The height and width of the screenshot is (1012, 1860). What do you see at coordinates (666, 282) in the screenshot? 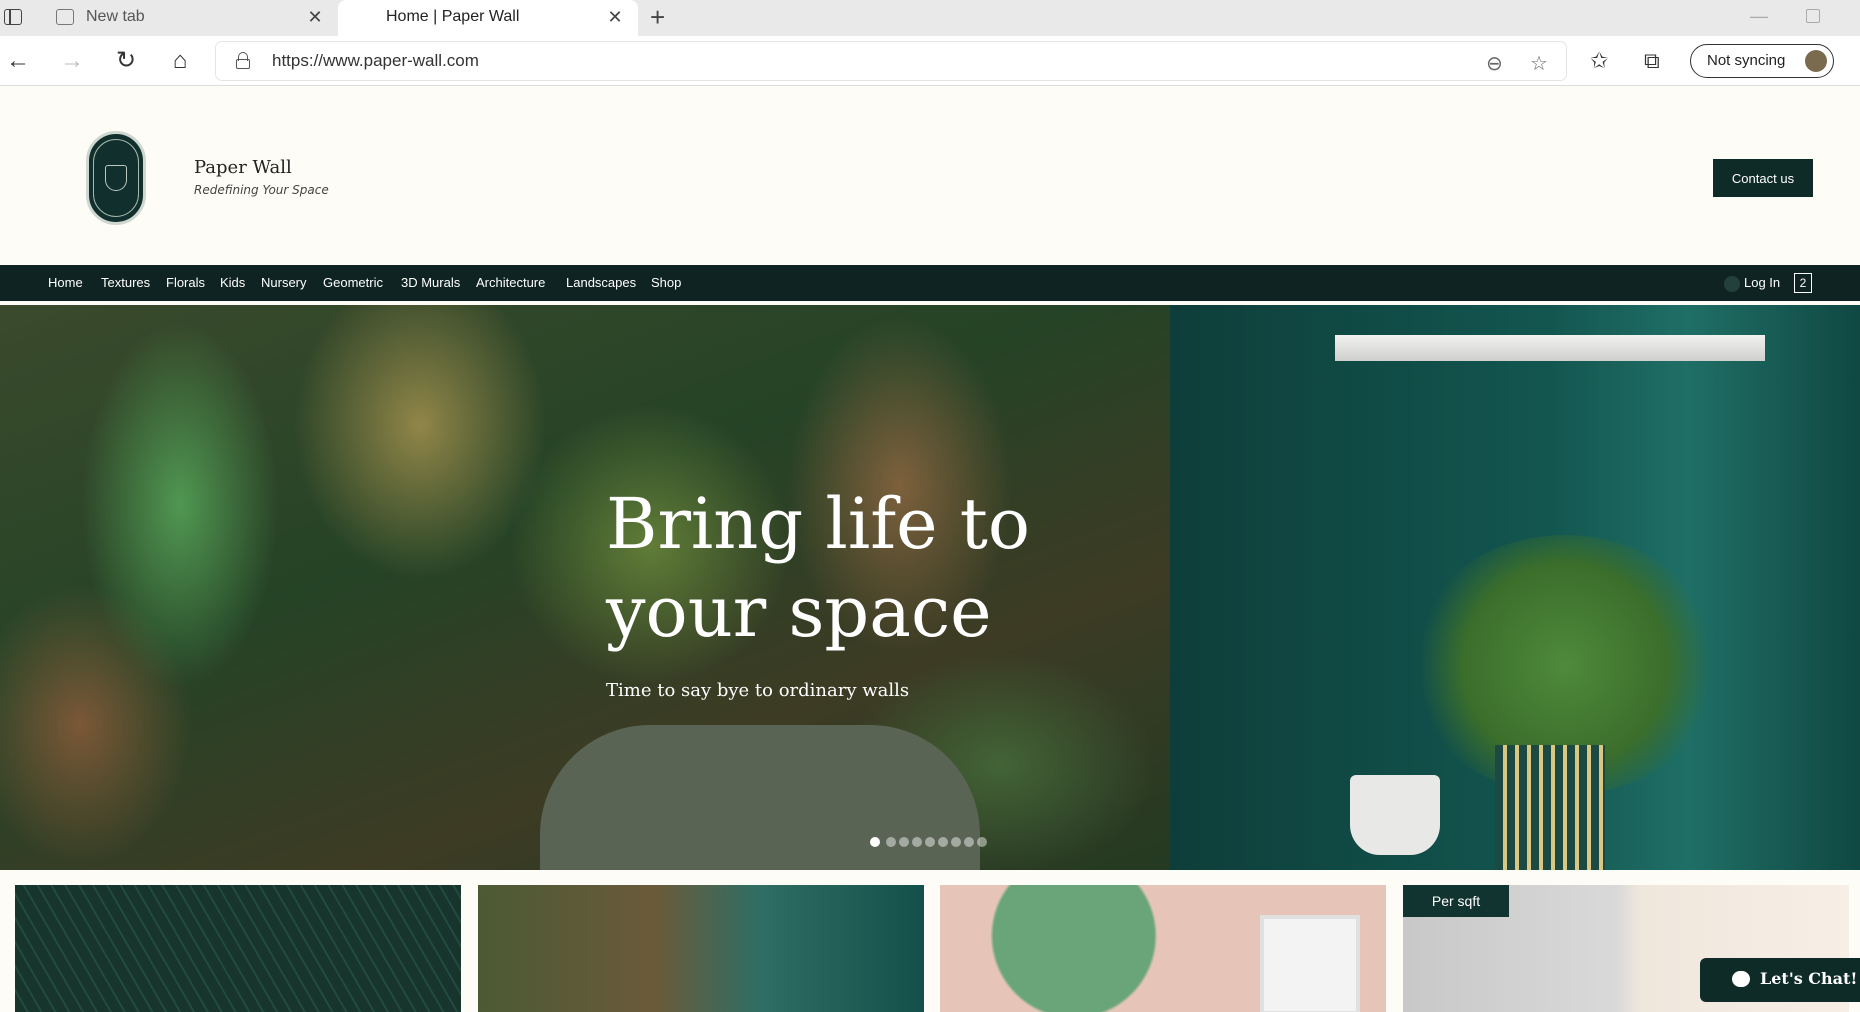
I see `nav-item-shop: Shop` at bounding box center [666, 282].